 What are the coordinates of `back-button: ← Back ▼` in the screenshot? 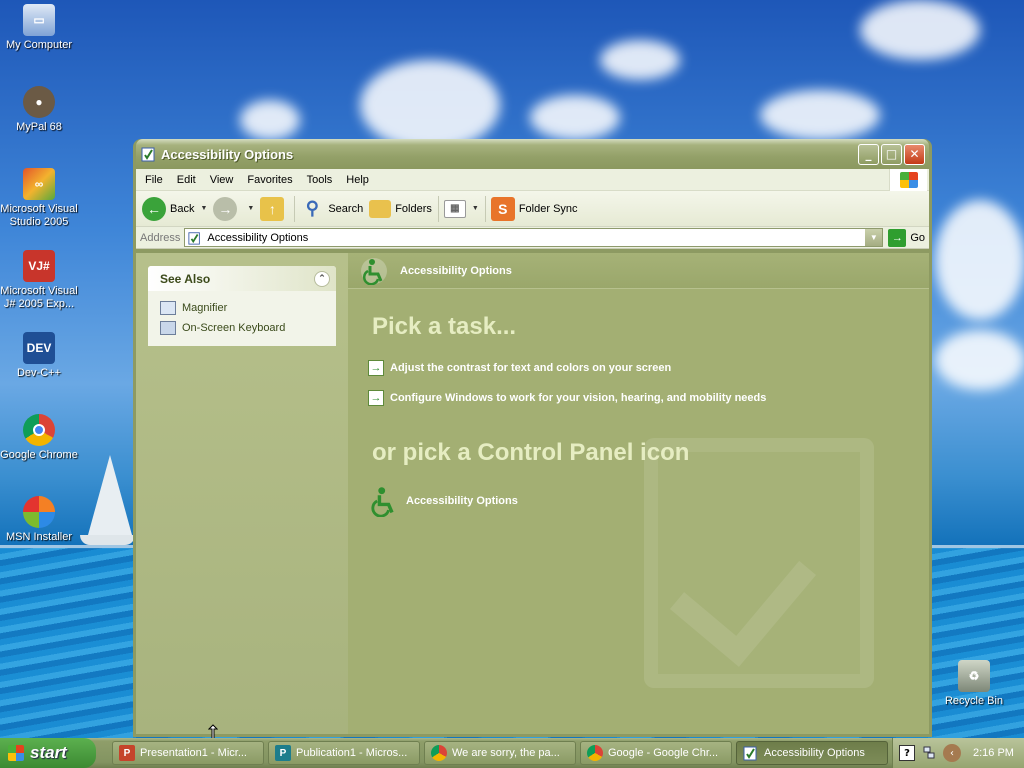 It's located at (174, 209).